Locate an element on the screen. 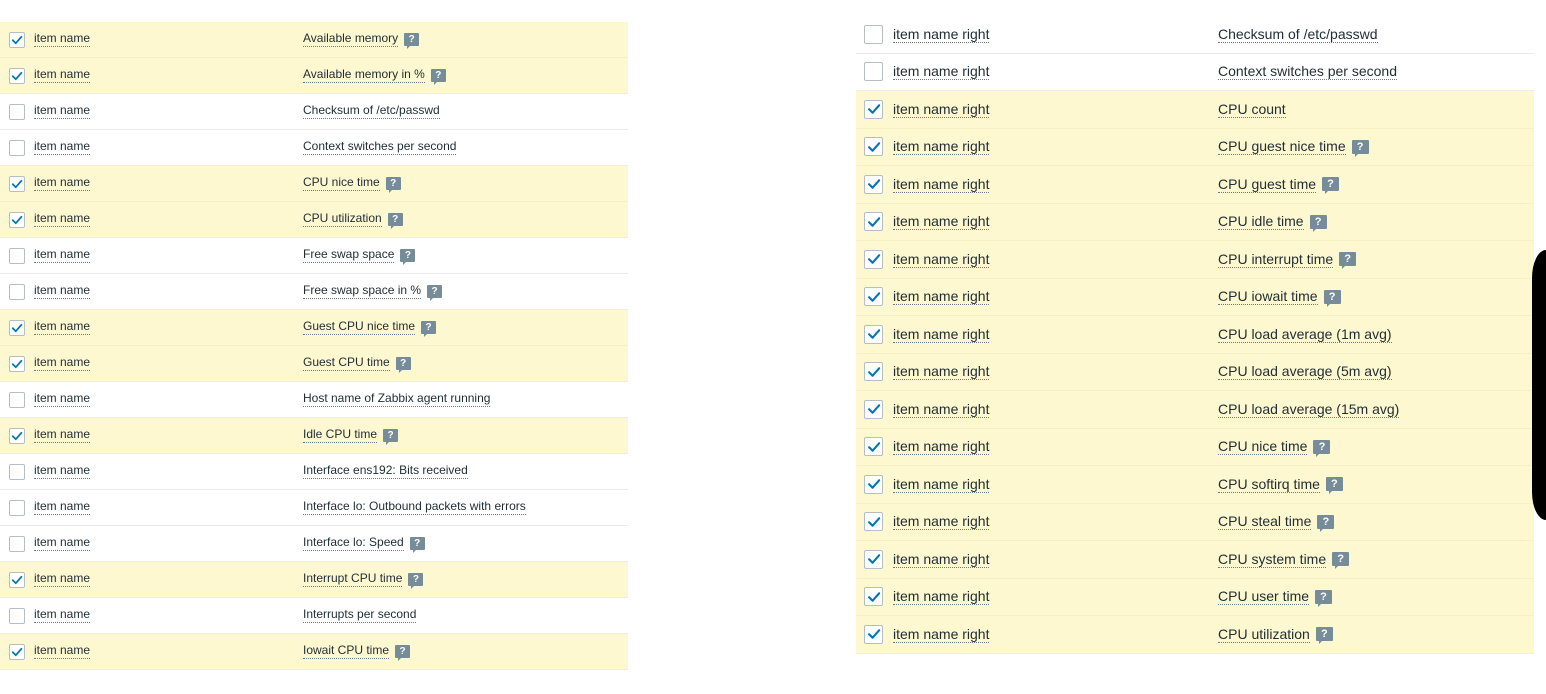  item-description-link: CPU count is located at coordinates (1252, 109).